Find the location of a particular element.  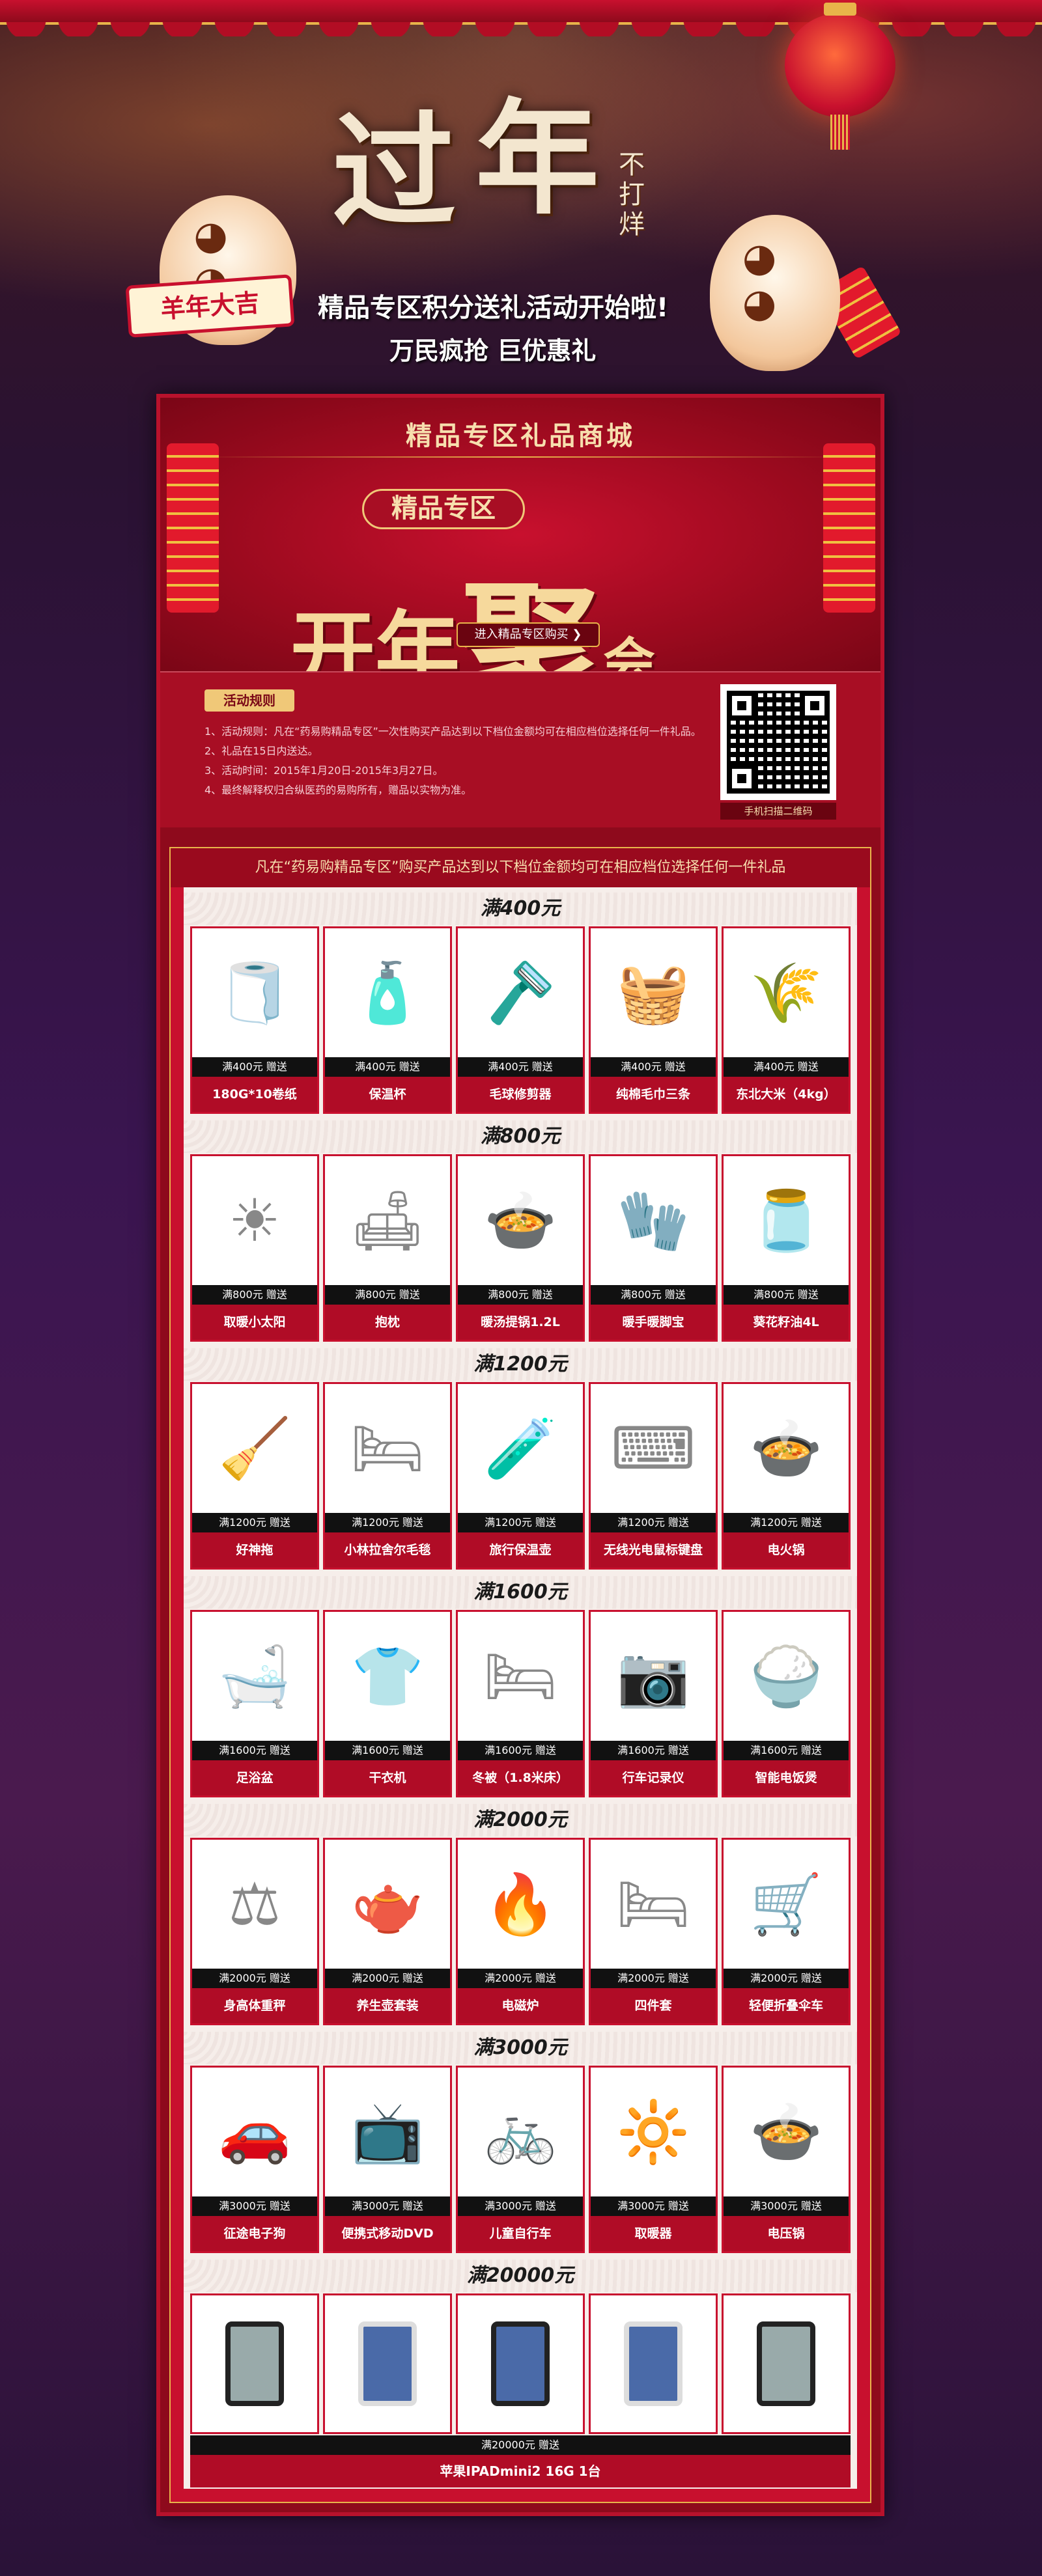

rules-item: 4、最终解释权归合纵医药的易购所有，赠品以实物为准。 is located at coordinates (338, 790).